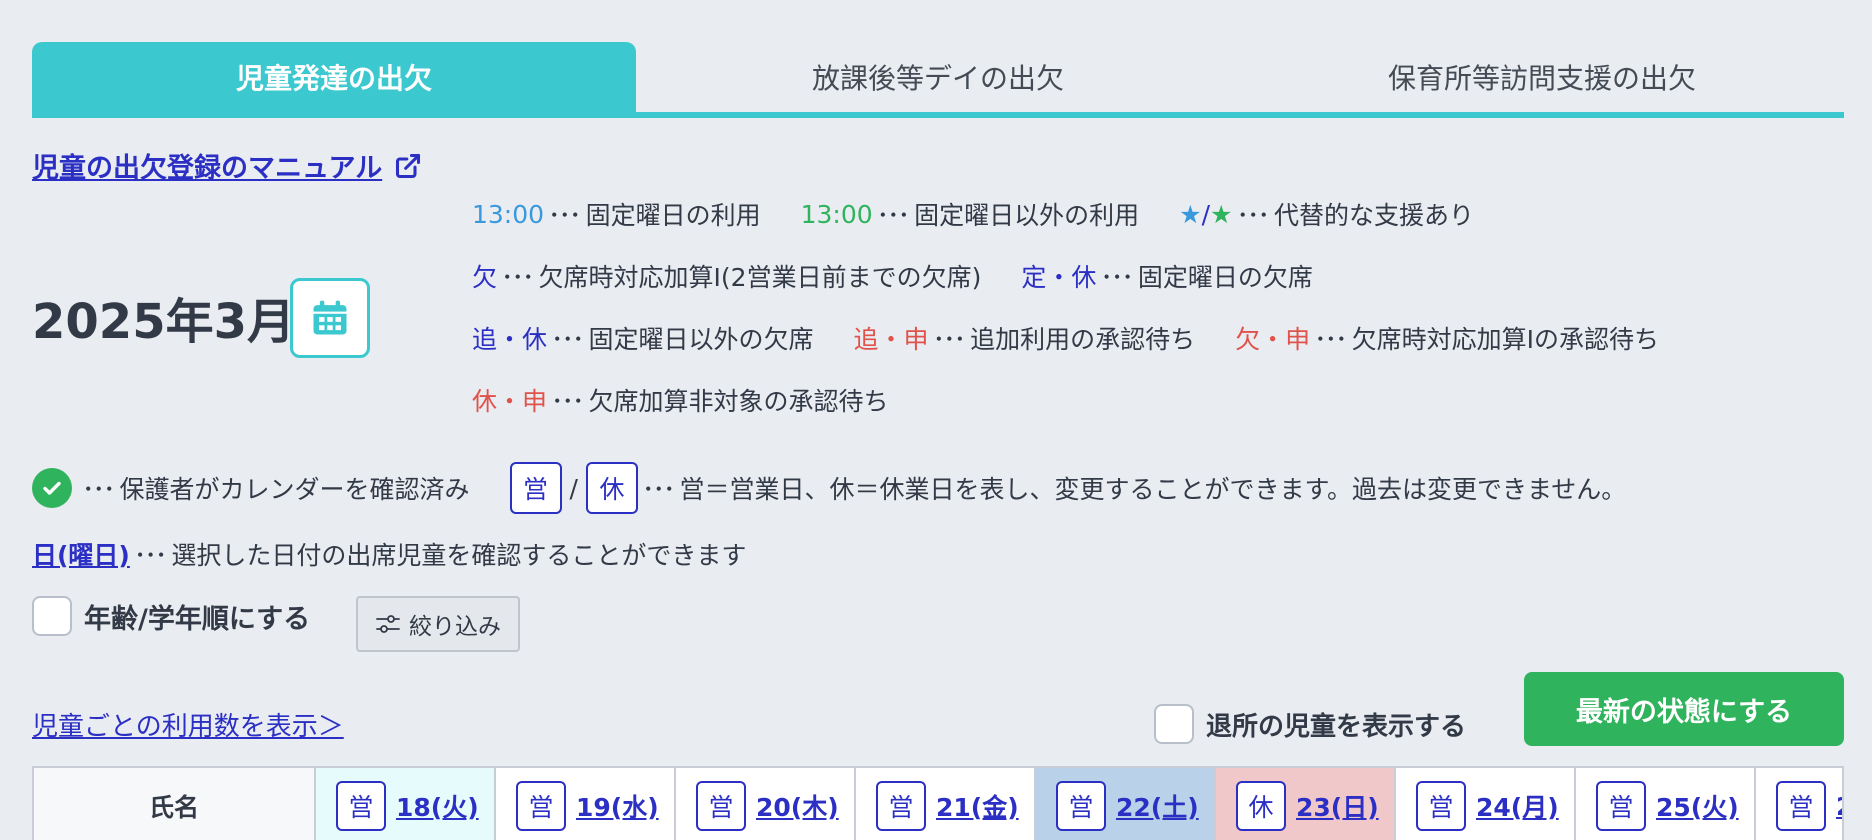  I want to click on day-link: 20(木), so click(797, 806).